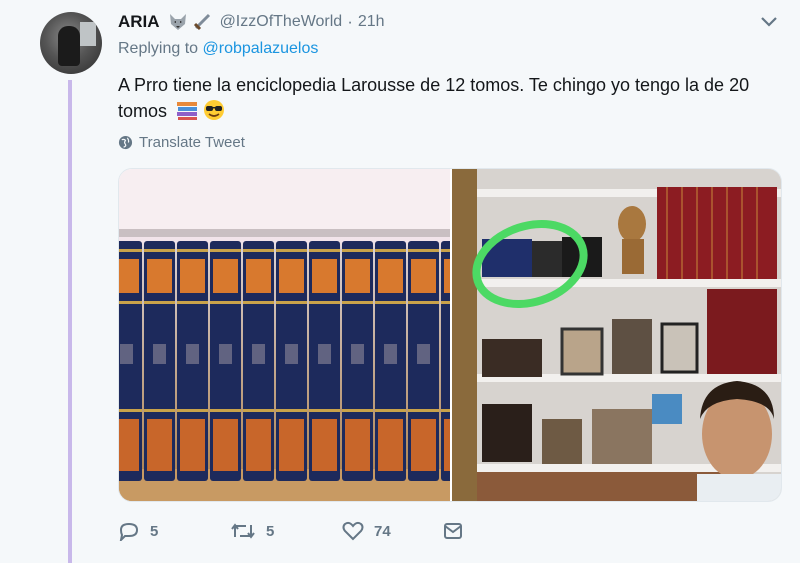 Image resolution: width=800 pixels, height=563 pixels. Describe the element at coordinates (270, 531) in the screenshot. I see `retweet-count: 5` at that location.